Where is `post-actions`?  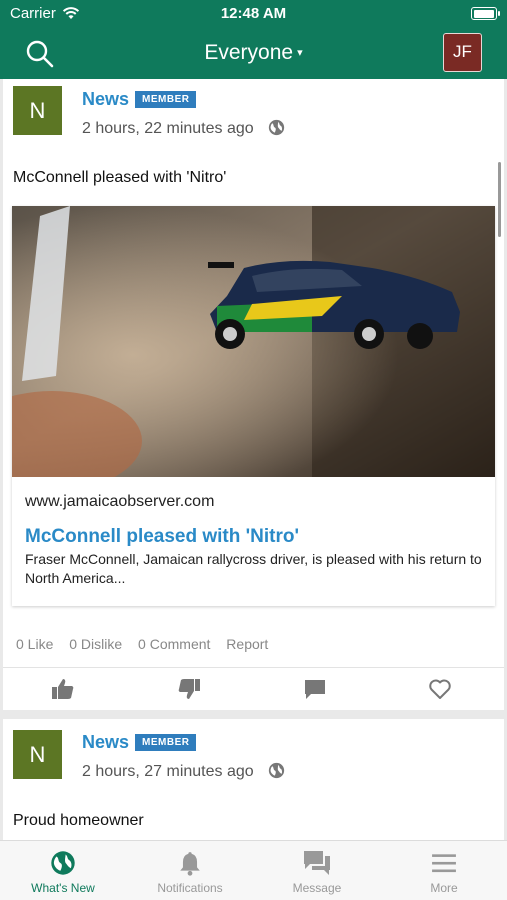
post-actions is located at coordinates (253, 689).